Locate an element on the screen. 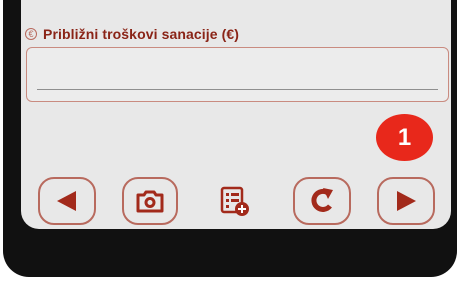 The width and height of the screenshot is (463, 283). refresh-icon is located at coordinates (322, 200).